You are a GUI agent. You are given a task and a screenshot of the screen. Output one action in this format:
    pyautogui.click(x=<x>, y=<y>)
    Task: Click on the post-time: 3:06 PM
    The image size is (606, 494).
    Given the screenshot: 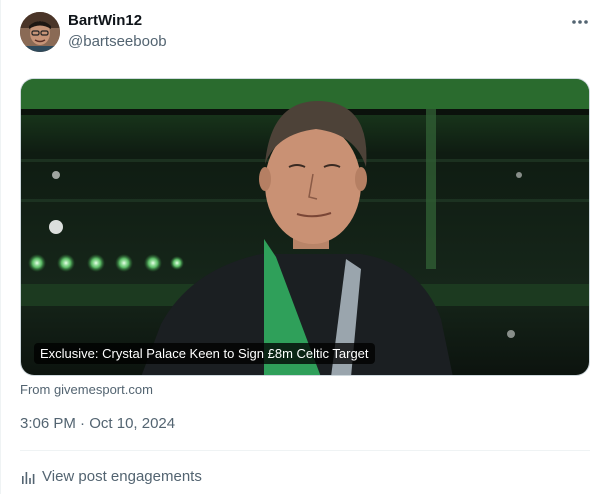 What is the action you would take?
    pyautogui.click(x=48, y=423)
    